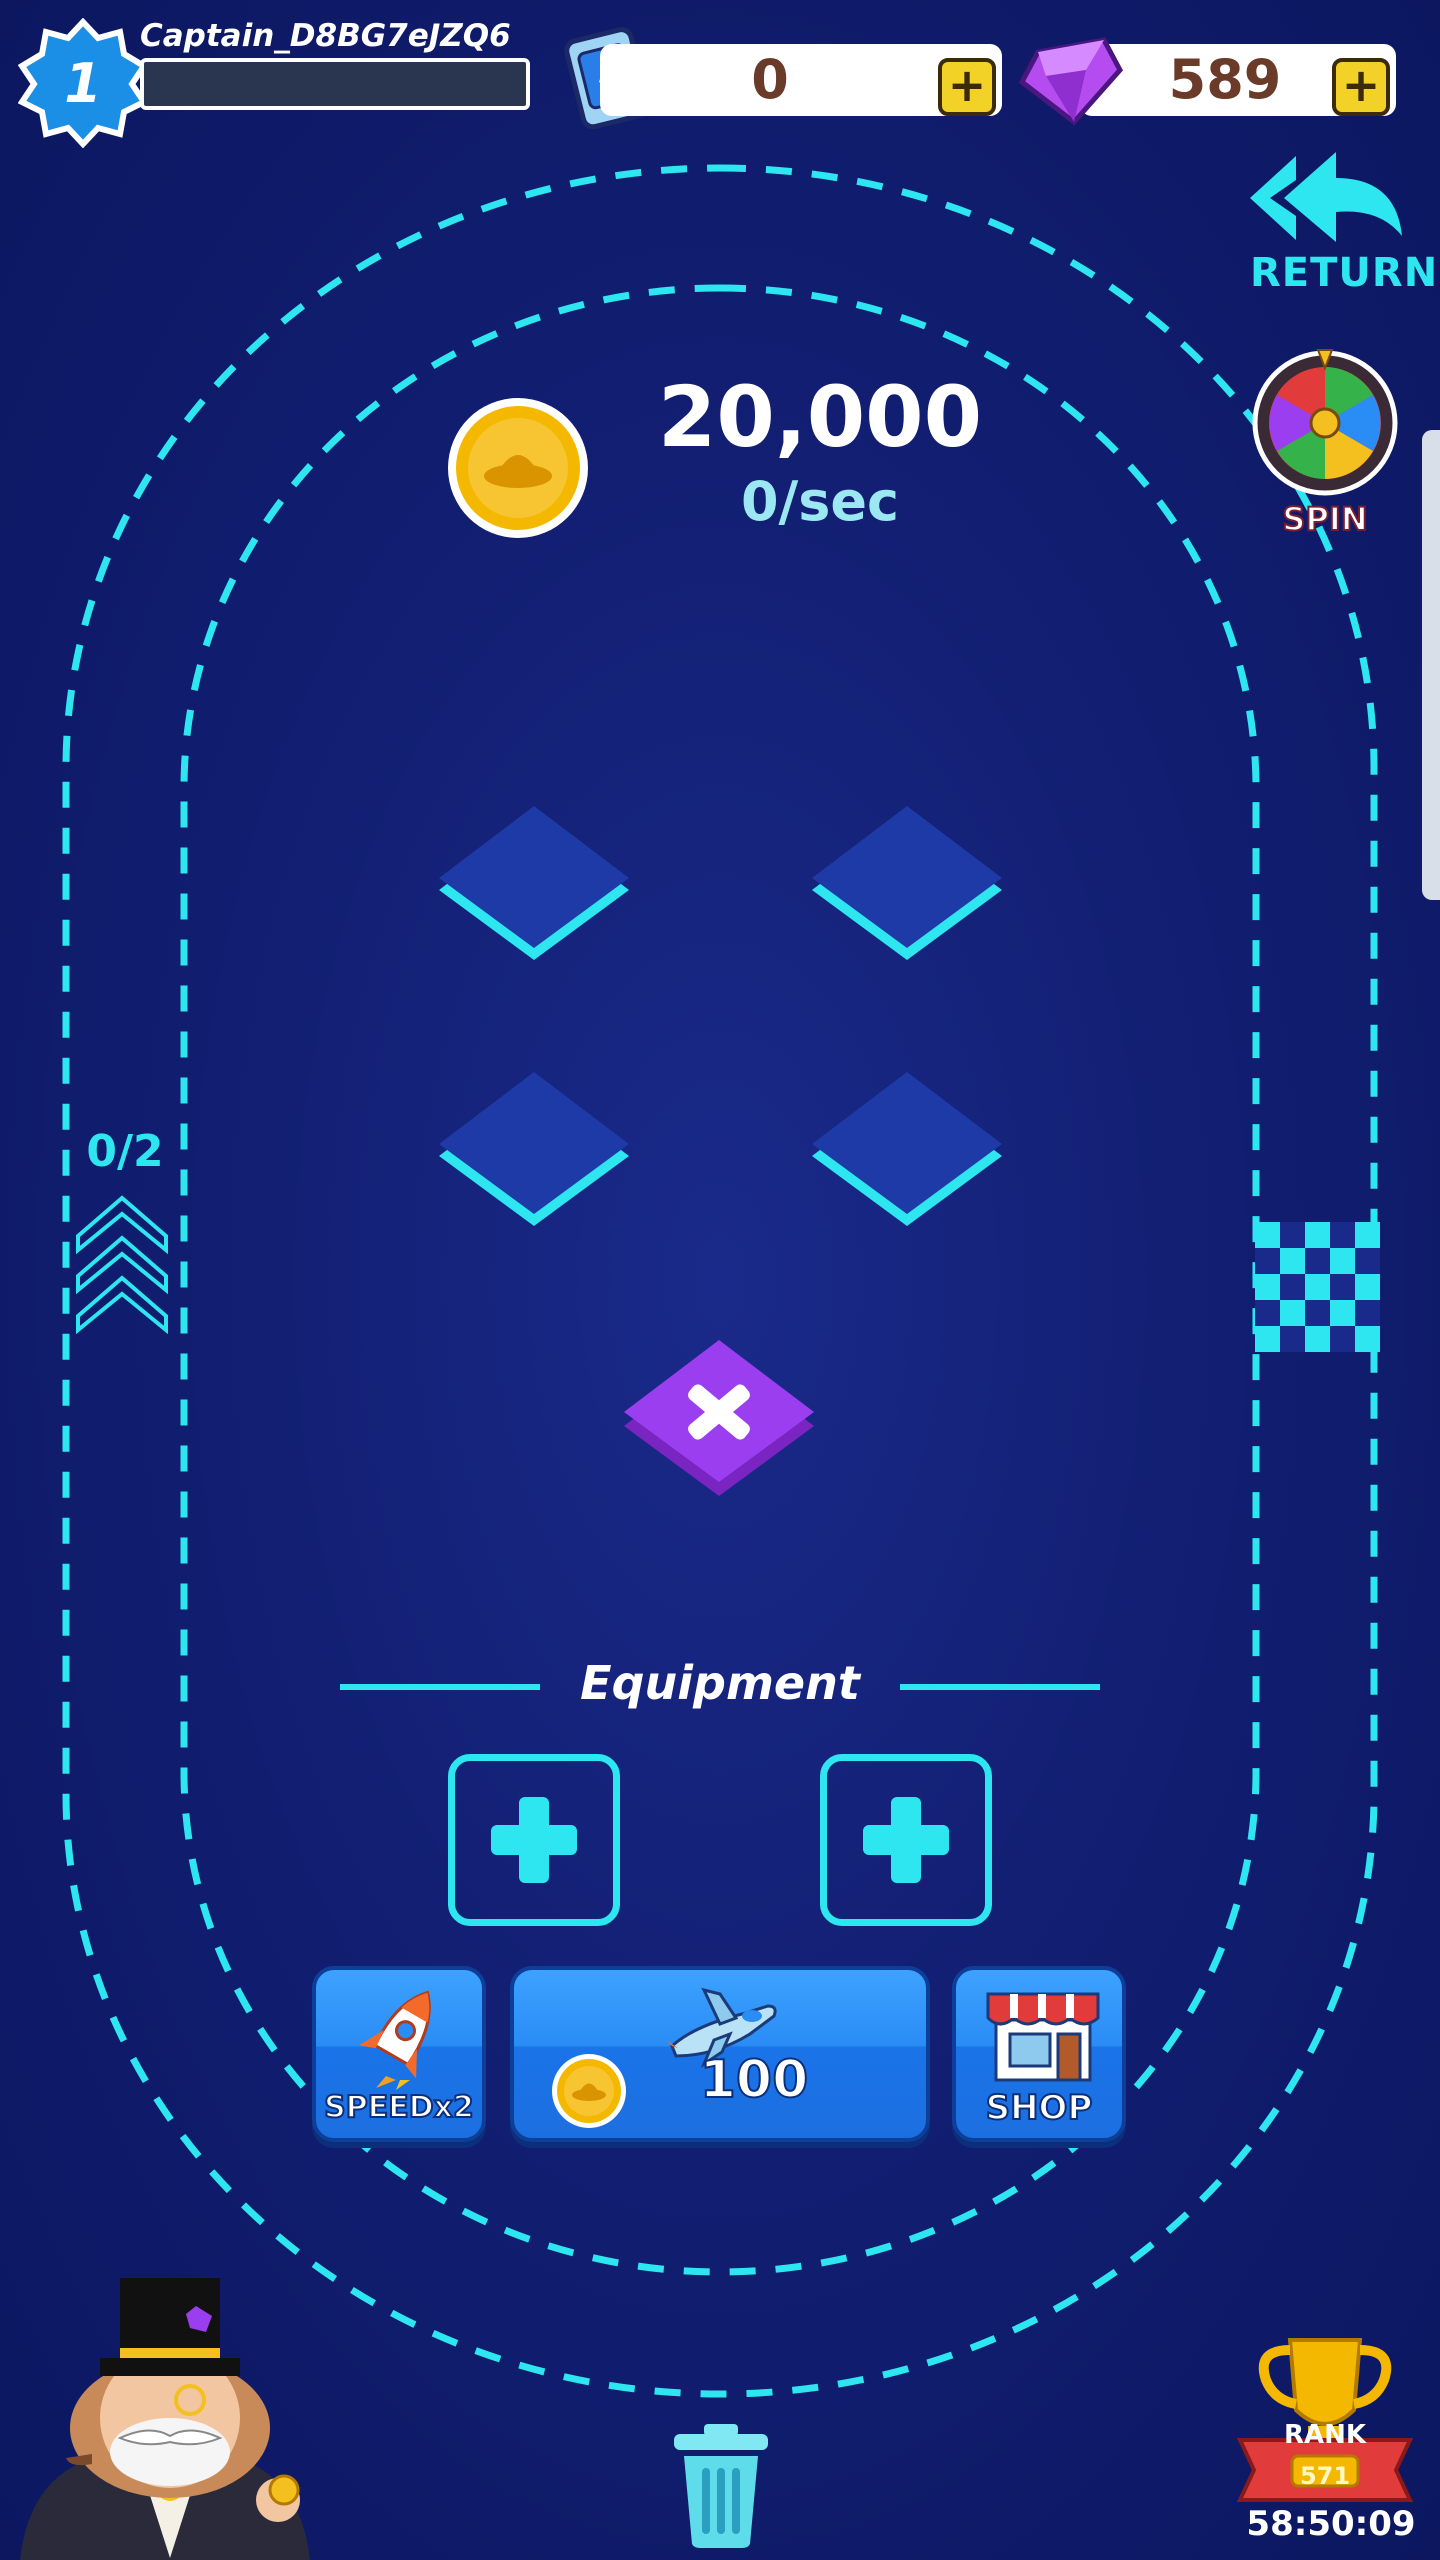 The image size is (1440, 2560). I want to click on checkered-flag-icon, so click(1317, 1287).